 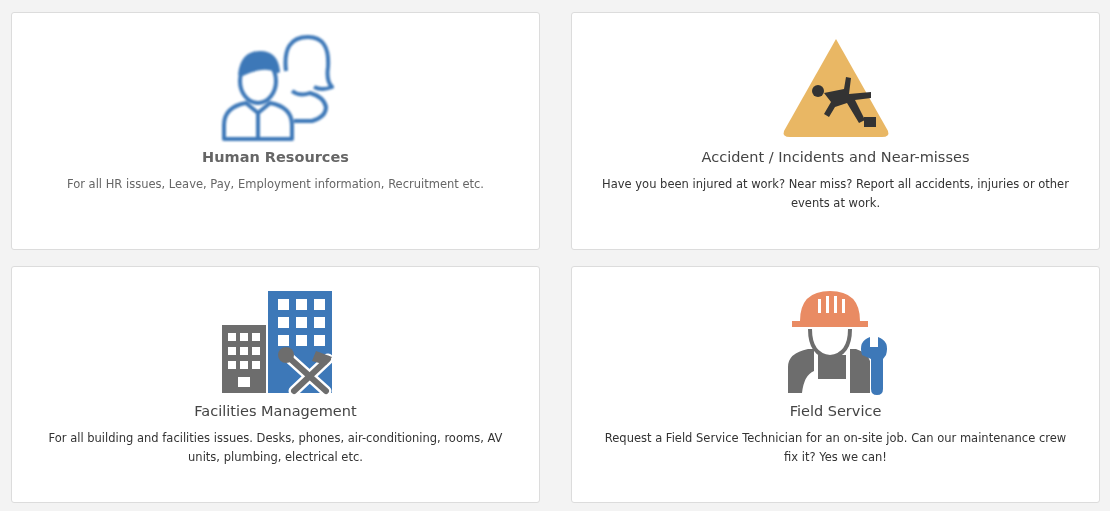 I want to click on card-description: For all building and facilities issues. Desks, phones, air-conditioning, rooms, AV units, plumbing, electrical etc., so click(x=275, y=448).